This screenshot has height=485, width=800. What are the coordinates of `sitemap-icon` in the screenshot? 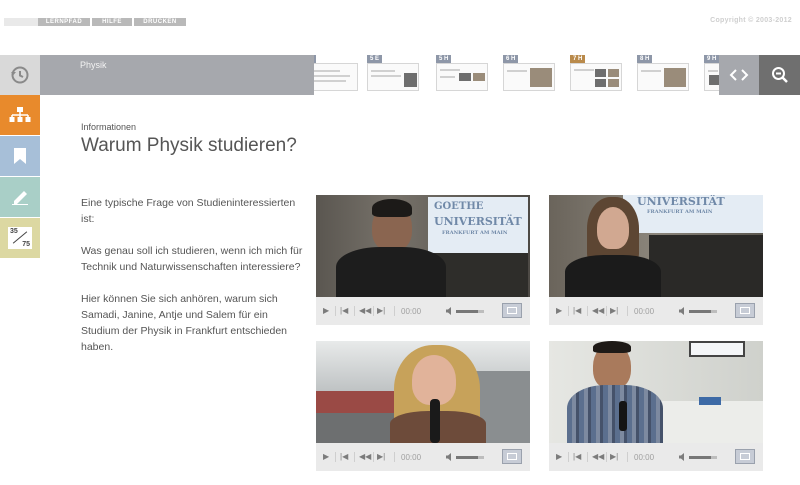 It's located at (20, 114).